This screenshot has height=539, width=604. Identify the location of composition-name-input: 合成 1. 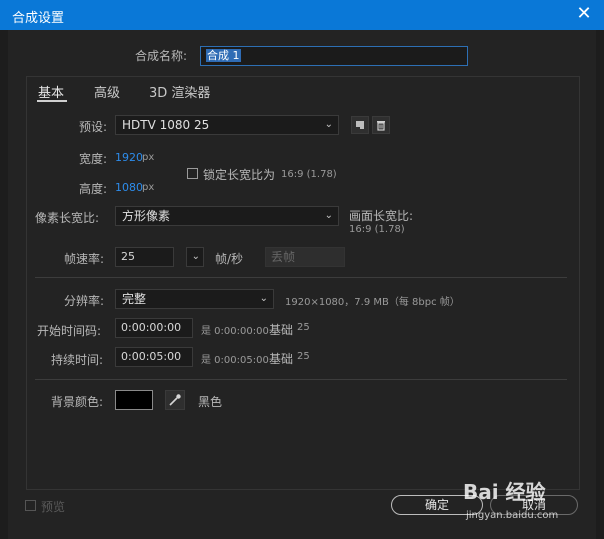
(334, 56).